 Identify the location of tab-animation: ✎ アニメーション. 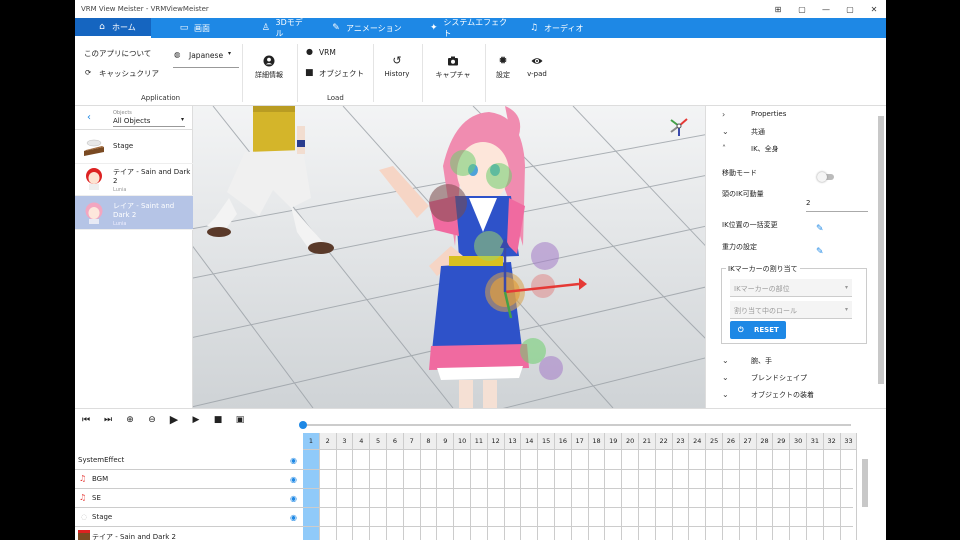
(360, 28).